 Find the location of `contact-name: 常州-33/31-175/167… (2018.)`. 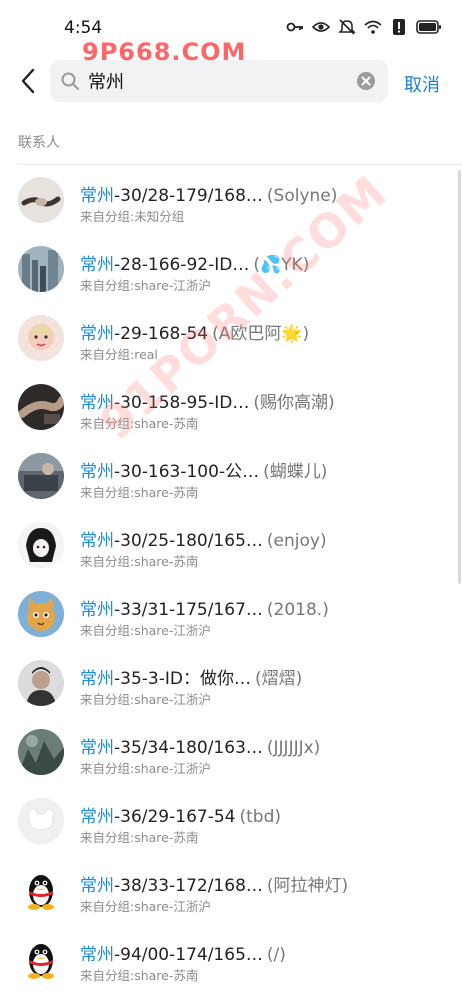

contact-name: 常州-33/31-175/167… (2018.) is located at coordinates (265, 607).